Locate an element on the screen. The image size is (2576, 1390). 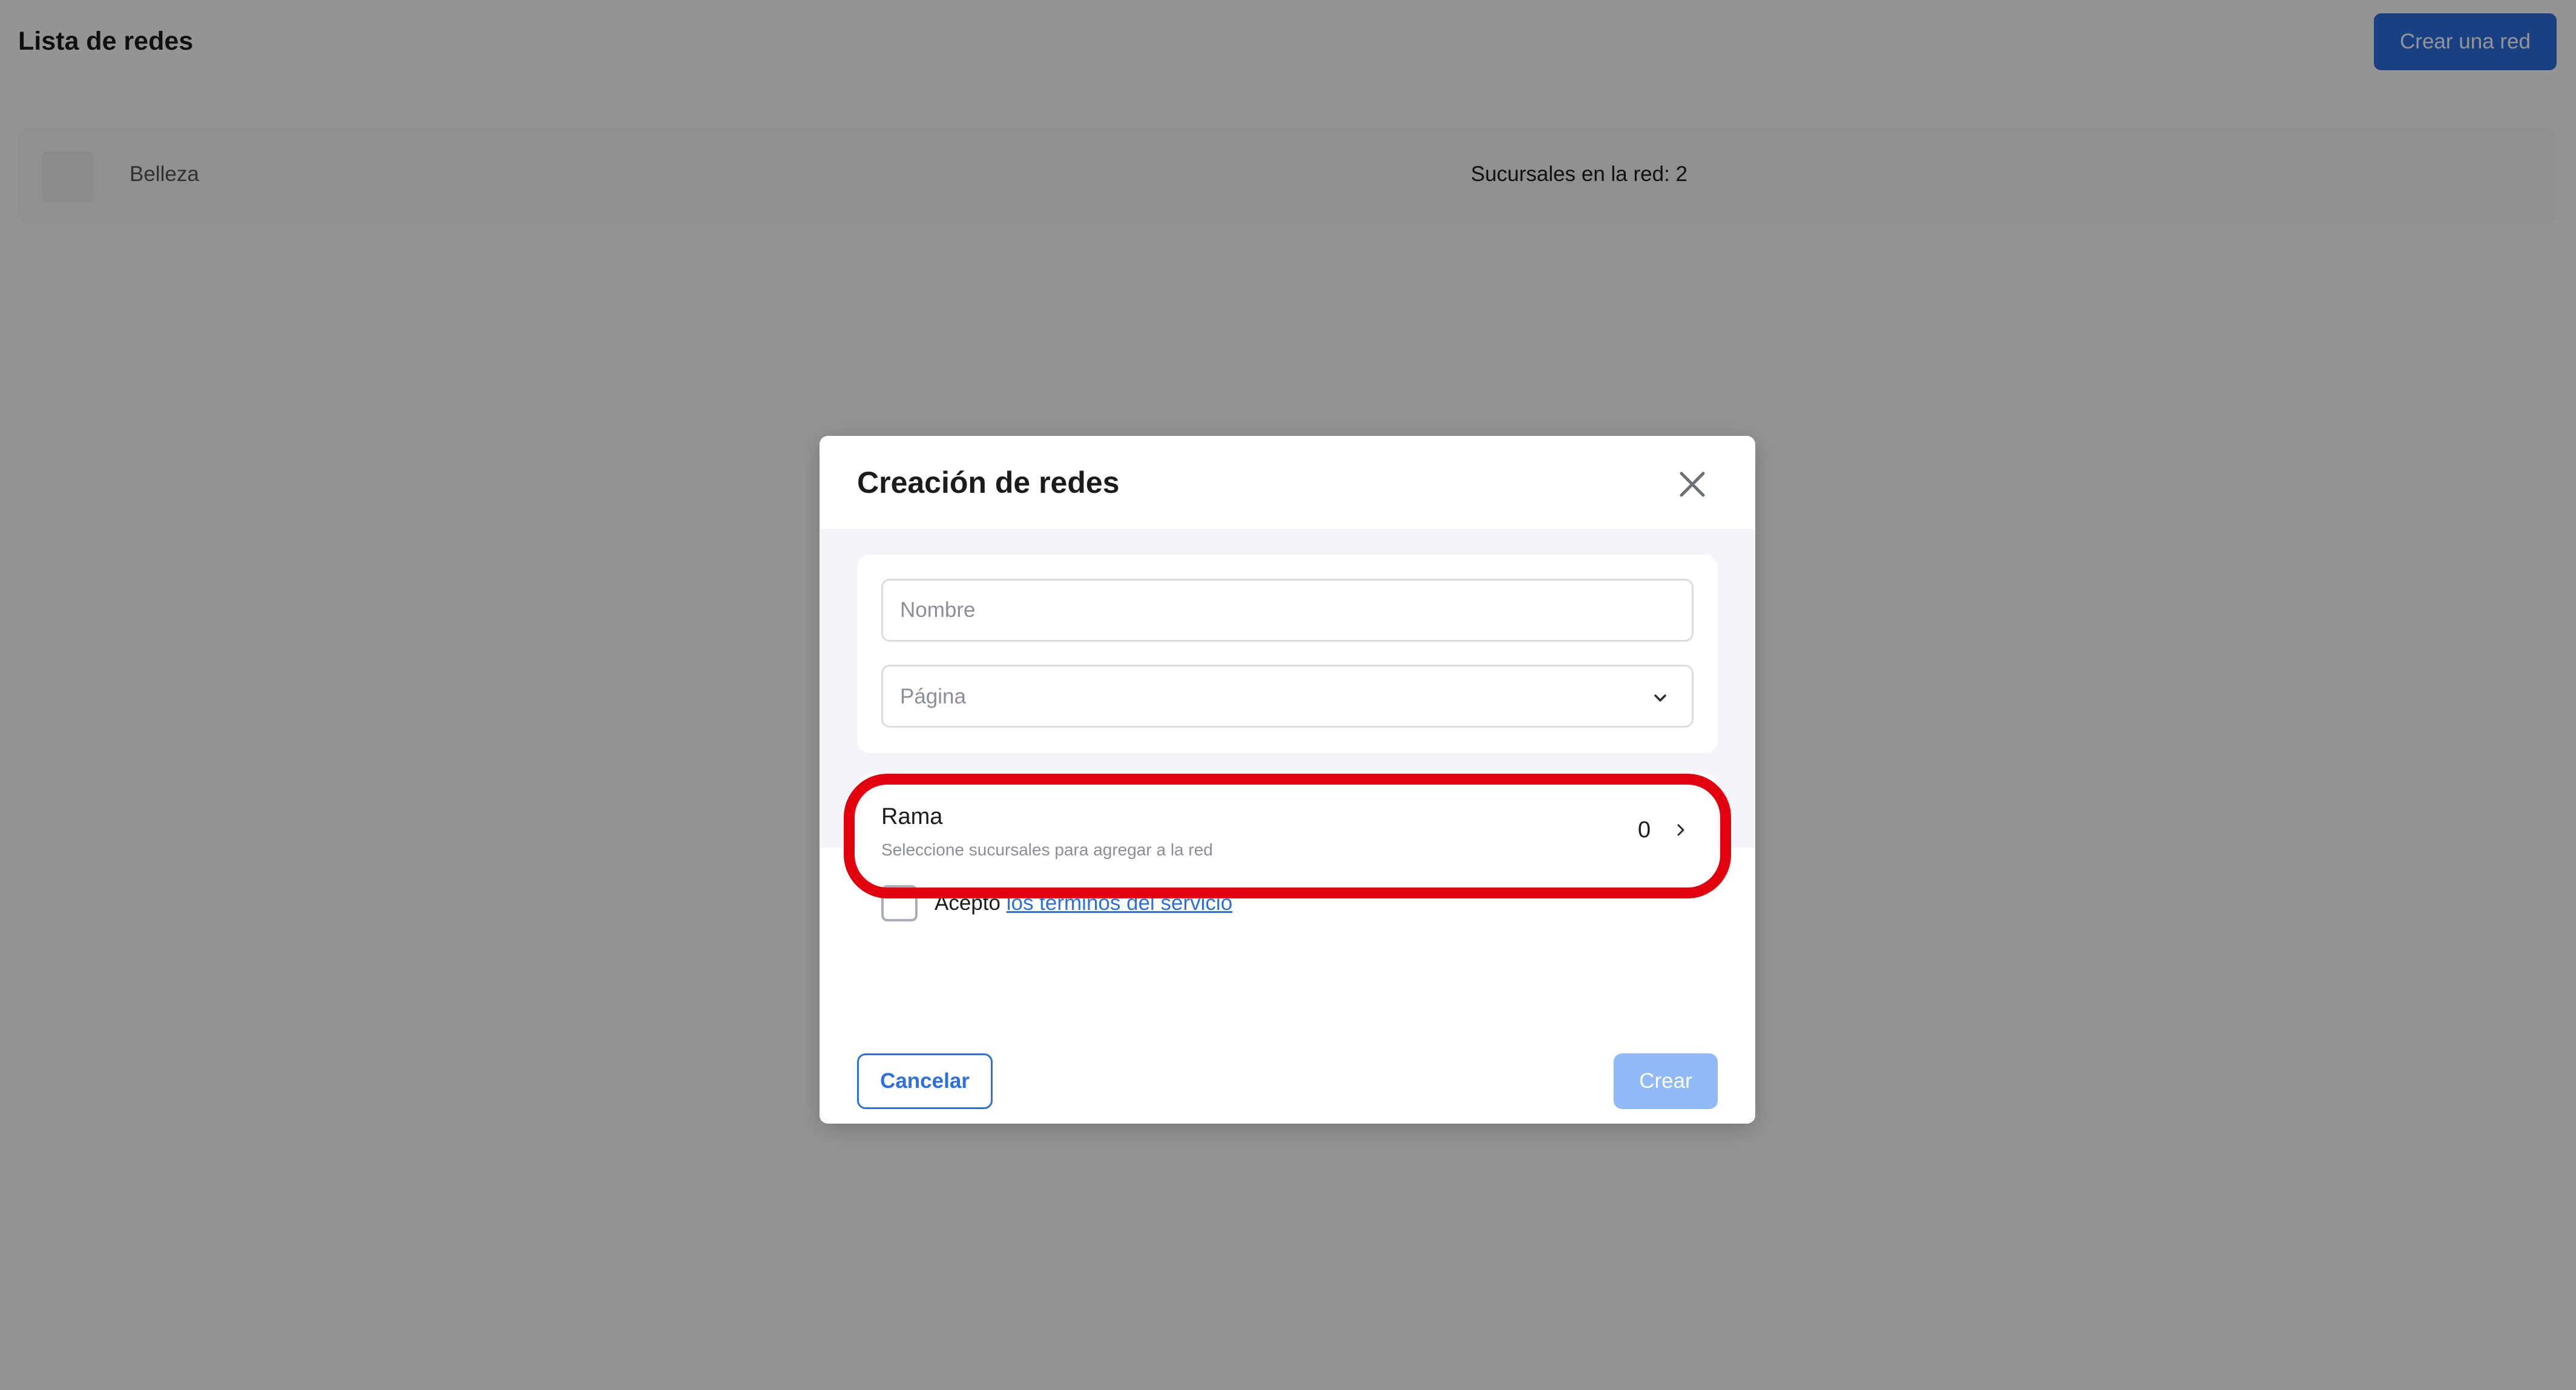
page-select: Página is located at coordinates (1288, 696).